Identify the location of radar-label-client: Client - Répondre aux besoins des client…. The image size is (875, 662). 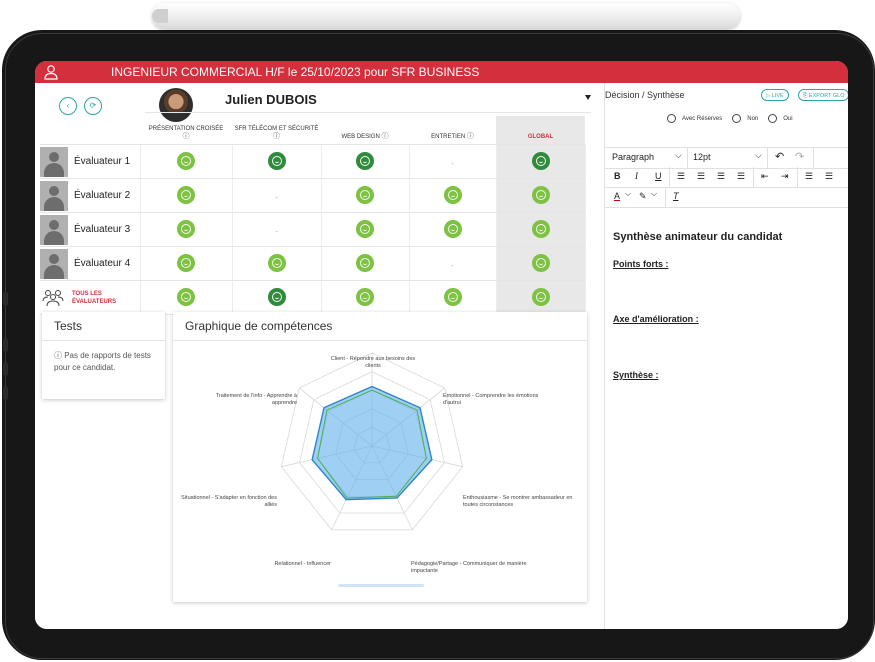
(373, 362).